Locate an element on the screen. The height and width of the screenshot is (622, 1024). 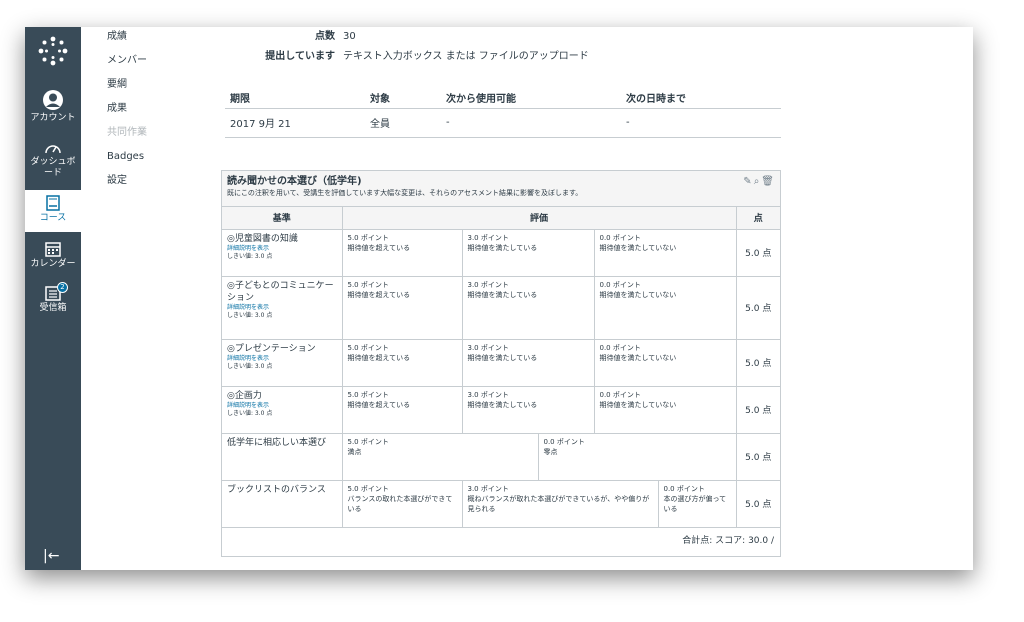
criterion-cell: ◎プレゼンテーション 詳細説明を表示 しきい値: 3.0 点 is located at coordinates (282, 363).